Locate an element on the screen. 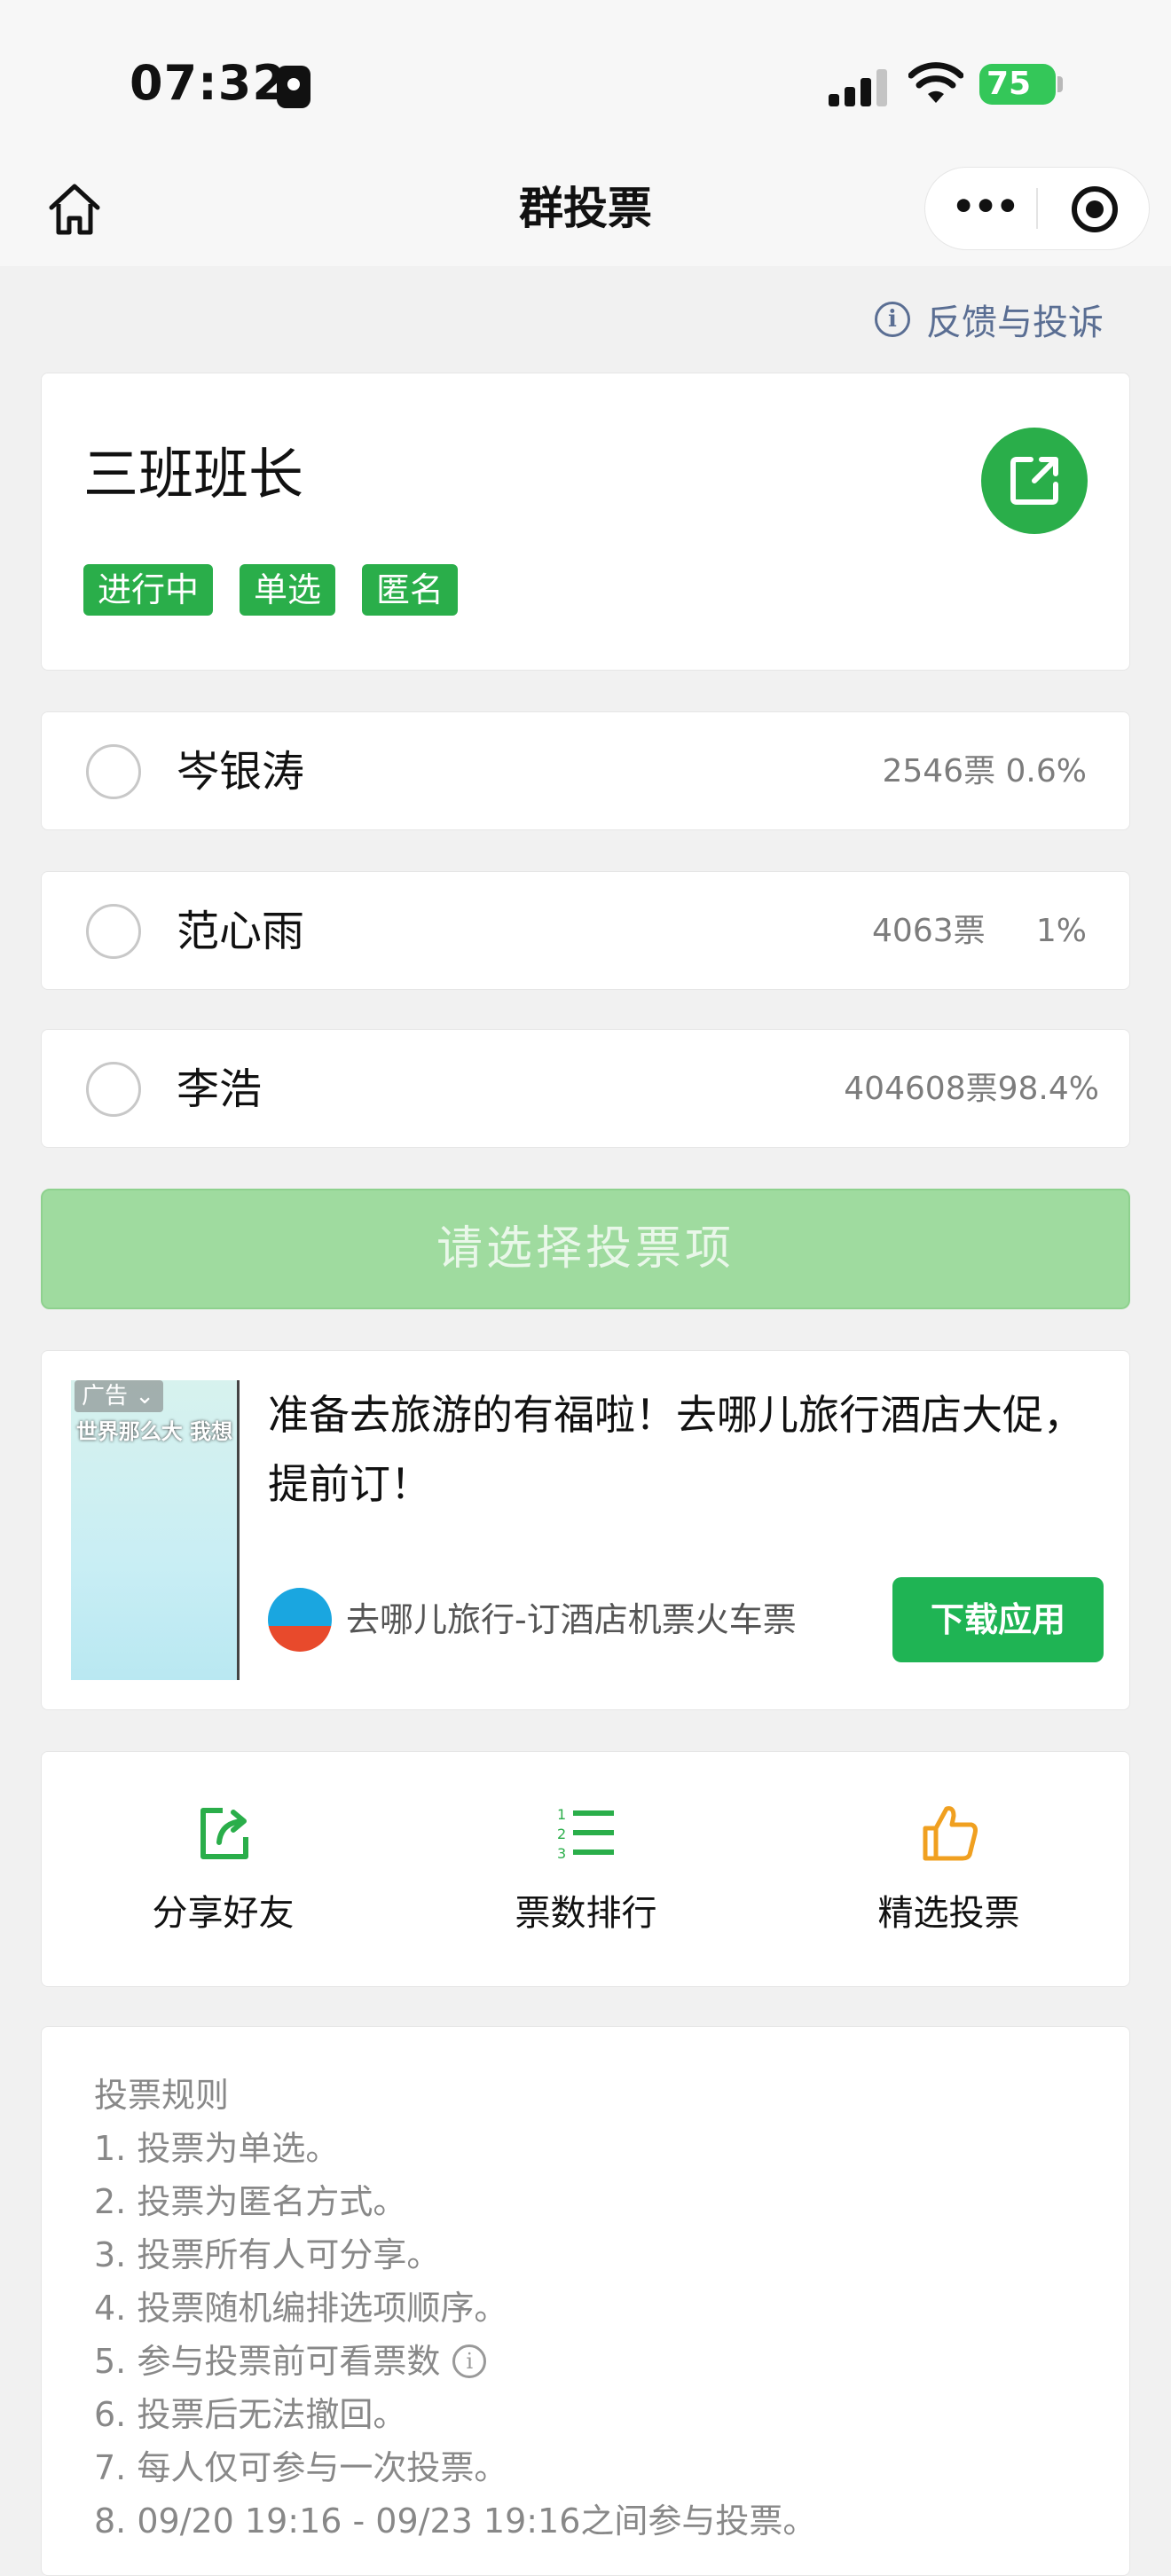 This screenshot has width=1171, height=2576. option-votes: 2546票 is located at coordinates (939, 771).